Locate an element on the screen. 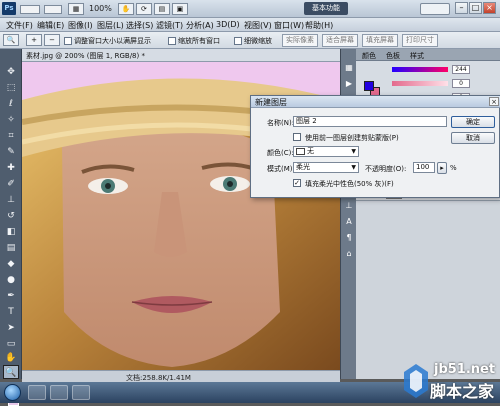 Image resolution: width=500 pixels, height=406 pixels. move-tool-icon: ✥ is located at coordinates (11, 72).